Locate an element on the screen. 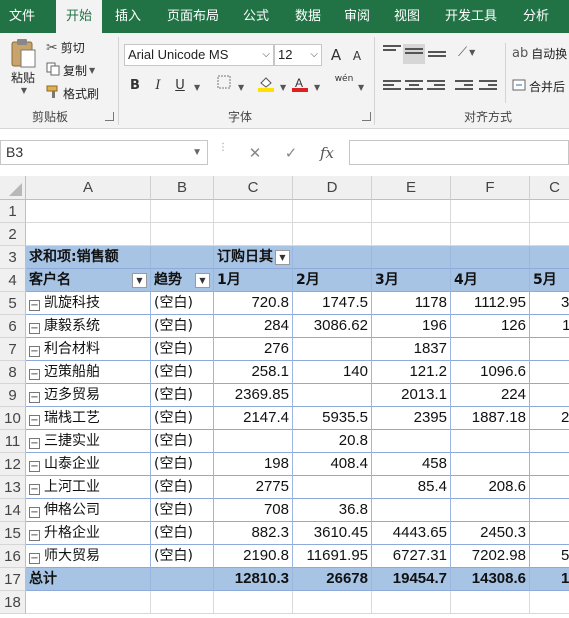 The width and height of the screenshot is (569, 618). grand-total-value: 14308.6 is located at coordinates (490, 579).